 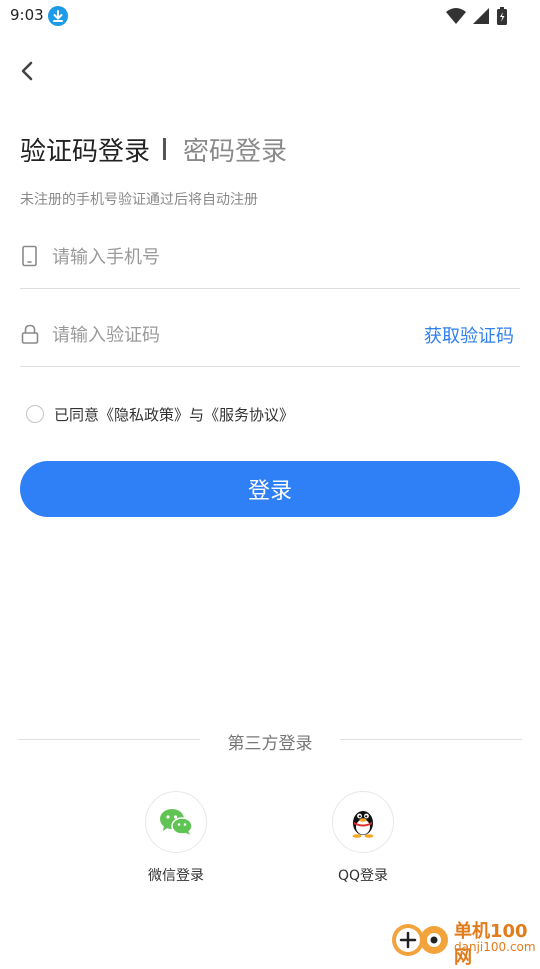 I want to click on privacy-policy-link: 《隐私政策》, so click(x=144, y=415).